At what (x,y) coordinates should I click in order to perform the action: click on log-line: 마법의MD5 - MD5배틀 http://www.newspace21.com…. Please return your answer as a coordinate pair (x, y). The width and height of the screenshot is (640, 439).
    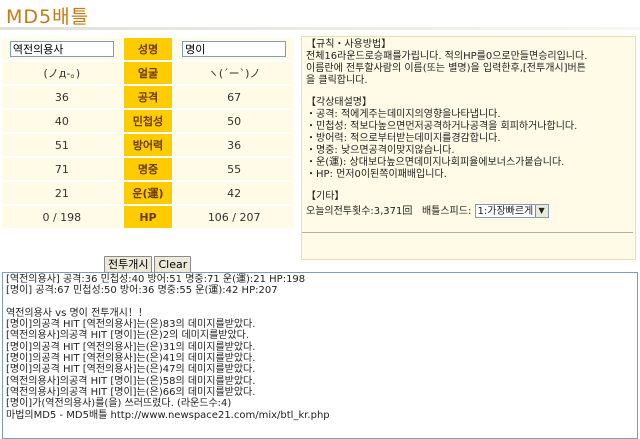
    Looking at the image, I should click on (168, 415).